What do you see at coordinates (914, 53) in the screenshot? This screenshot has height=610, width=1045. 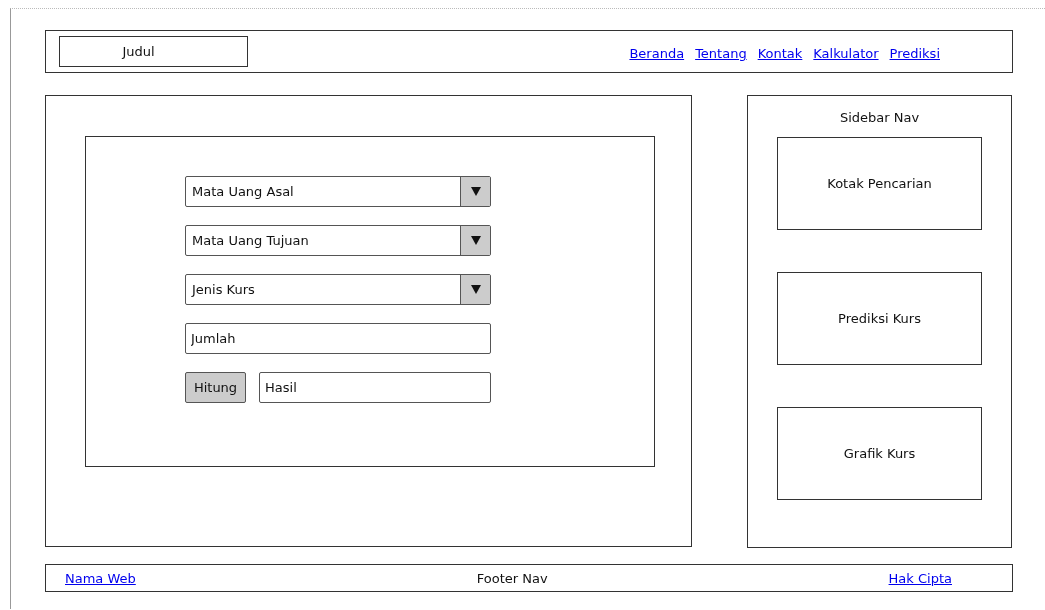 I see `nav-link: Prediksi` at bounding box center [914, 53].